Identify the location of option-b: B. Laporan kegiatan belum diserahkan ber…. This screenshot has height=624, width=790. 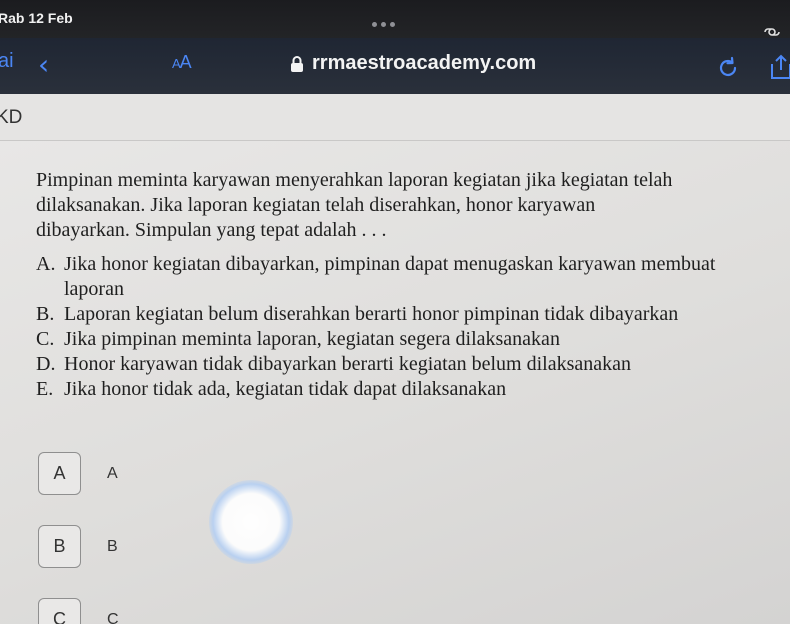
(403, 314).